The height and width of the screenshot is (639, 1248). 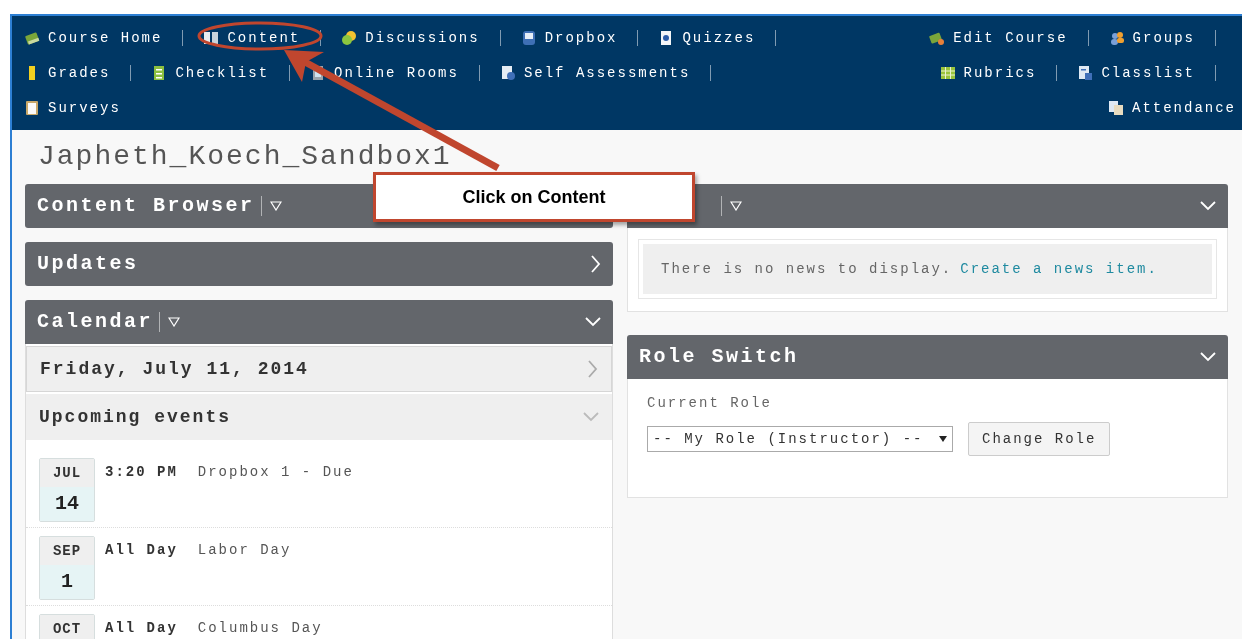 I want to click on month-label: JUL, so click(x=67, y=473).